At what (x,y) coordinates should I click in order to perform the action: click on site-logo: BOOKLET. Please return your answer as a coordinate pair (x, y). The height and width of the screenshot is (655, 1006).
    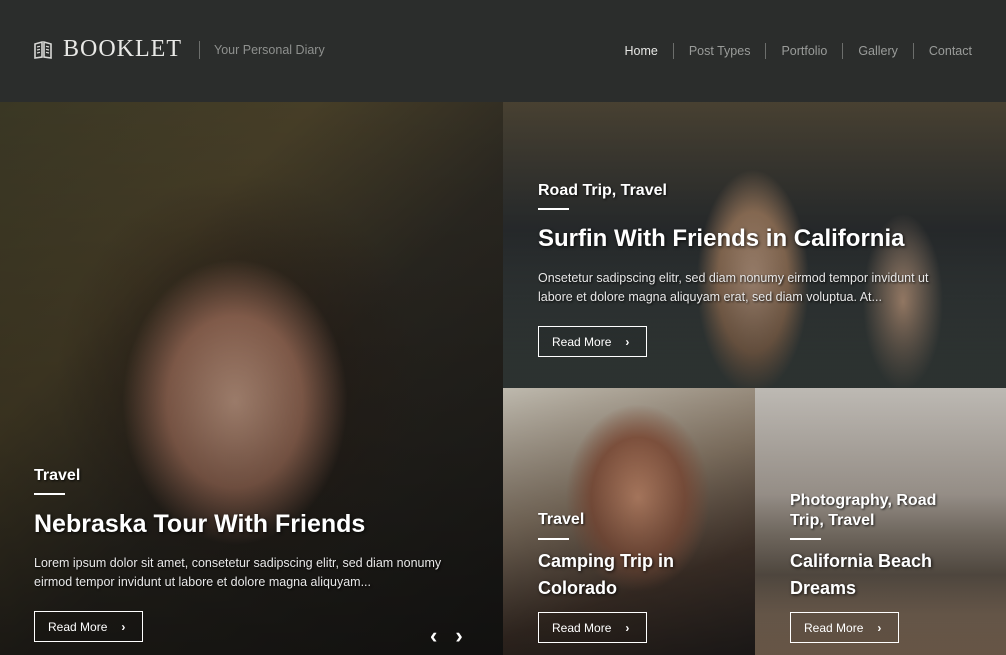
    Looking at the image, I should click on (107, 49).